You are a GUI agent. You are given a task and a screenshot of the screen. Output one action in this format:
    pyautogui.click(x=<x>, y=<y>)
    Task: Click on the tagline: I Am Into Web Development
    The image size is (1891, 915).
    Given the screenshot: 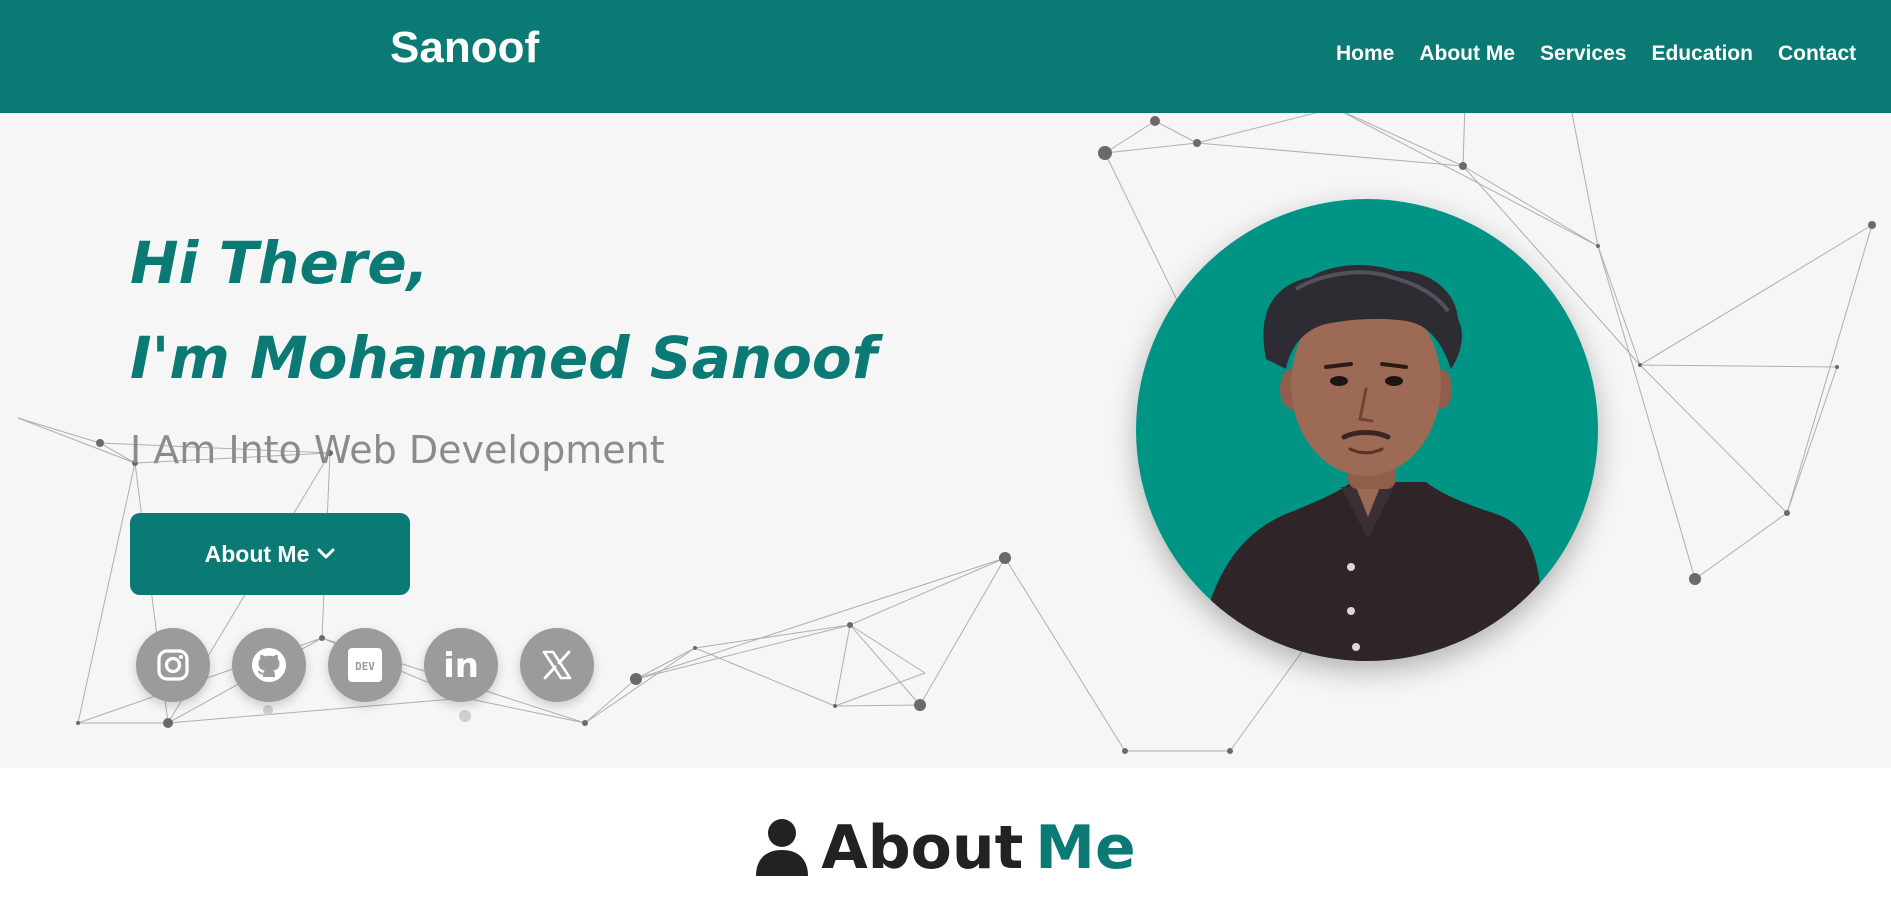 What is the action you would take?
    pyautogui.click(x=397, y=450)
    